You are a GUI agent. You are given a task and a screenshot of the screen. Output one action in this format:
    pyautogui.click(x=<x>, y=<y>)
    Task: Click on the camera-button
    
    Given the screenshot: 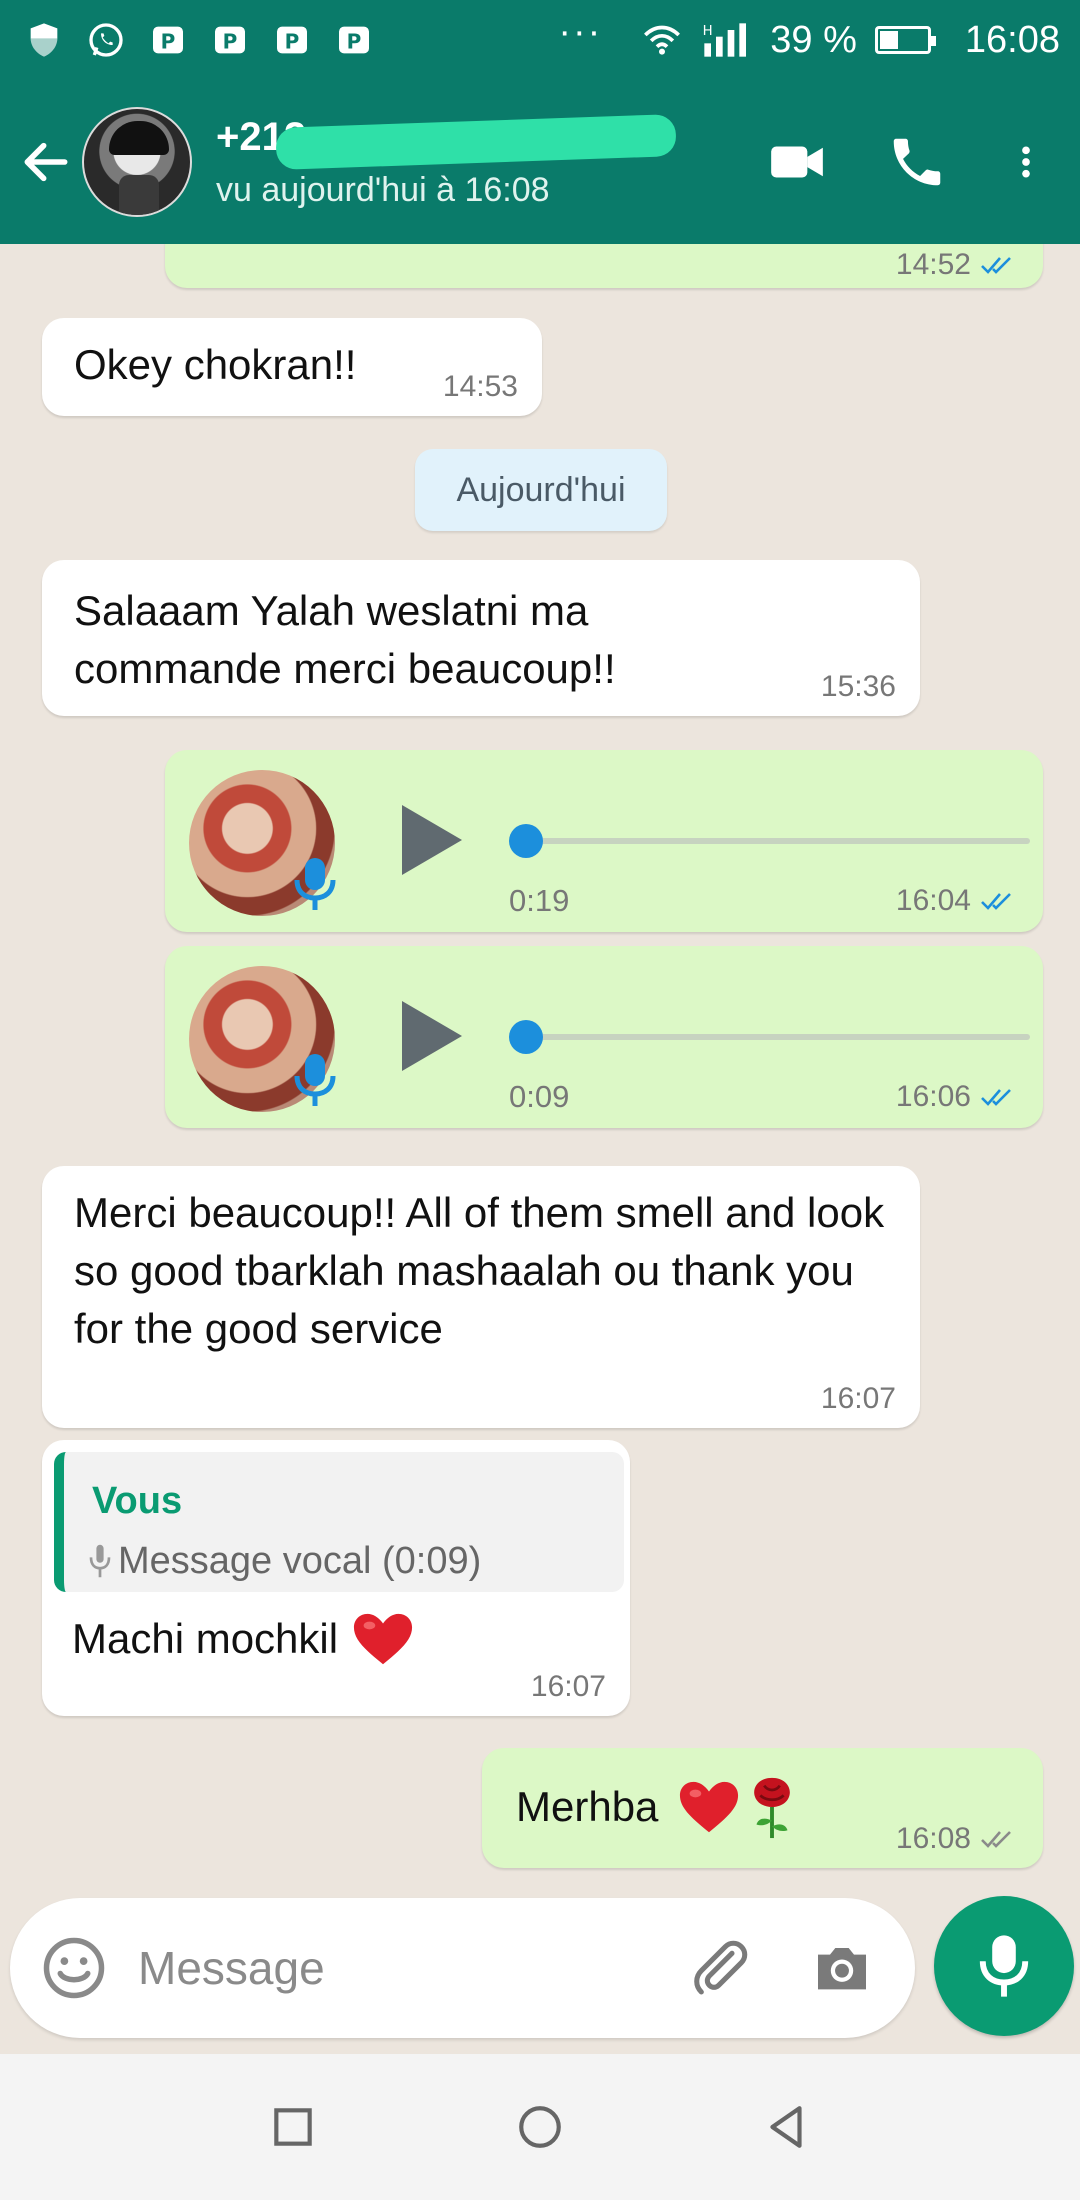 What is the action you would take?
    pyautogui.click(x=842, y=1968)
    